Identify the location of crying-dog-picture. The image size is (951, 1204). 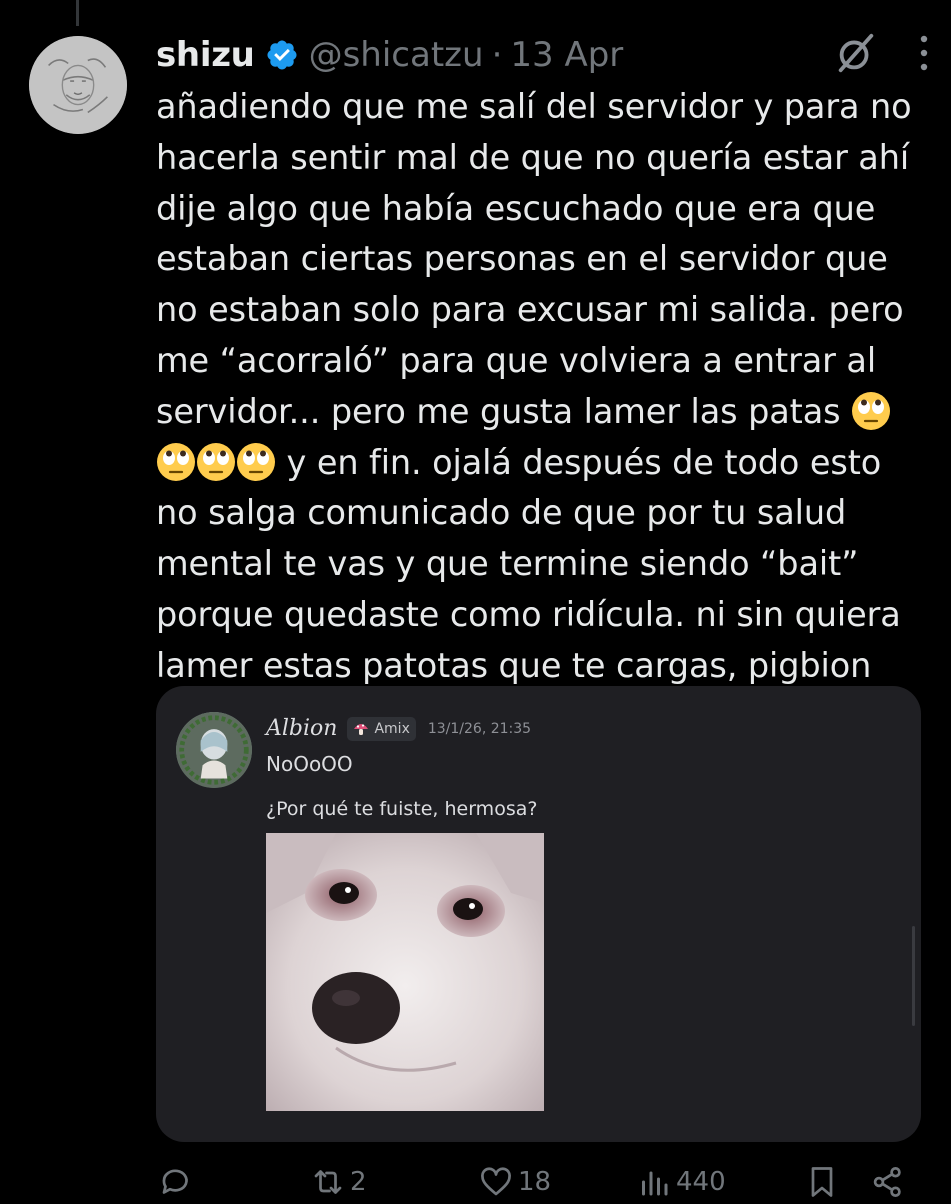
(405, 972).